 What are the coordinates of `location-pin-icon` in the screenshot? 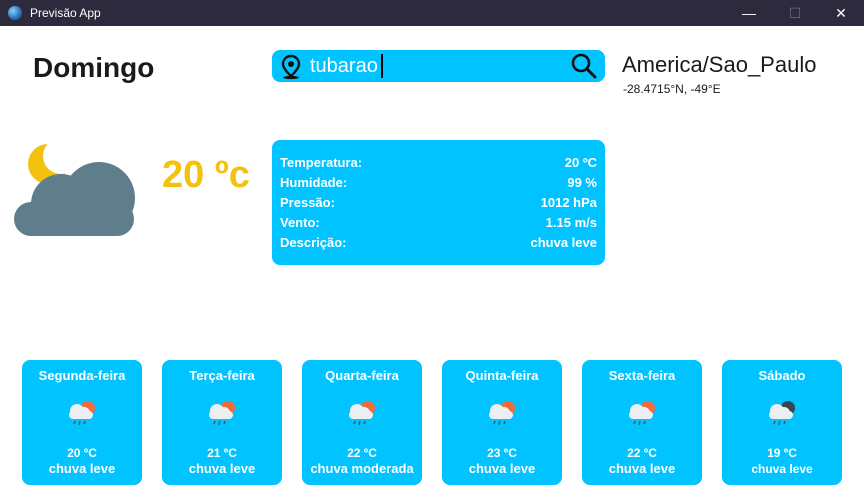 It's located at (291, 67).